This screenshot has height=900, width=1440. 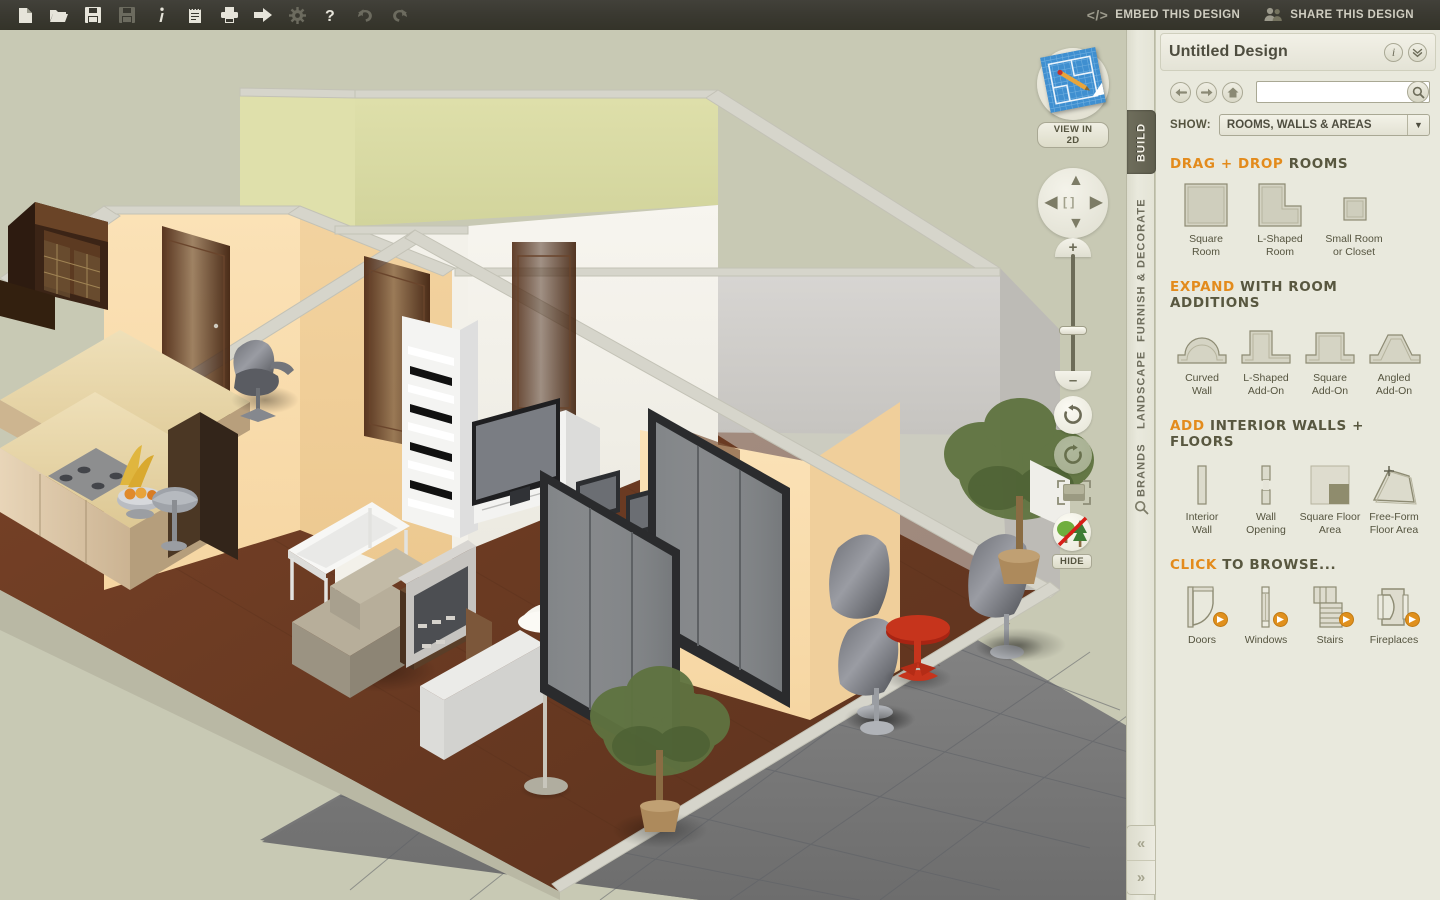 What do you see at coordinates (1418, 92) in the screenshot?
I see `search-icon` at bounding box center [1418, 92].